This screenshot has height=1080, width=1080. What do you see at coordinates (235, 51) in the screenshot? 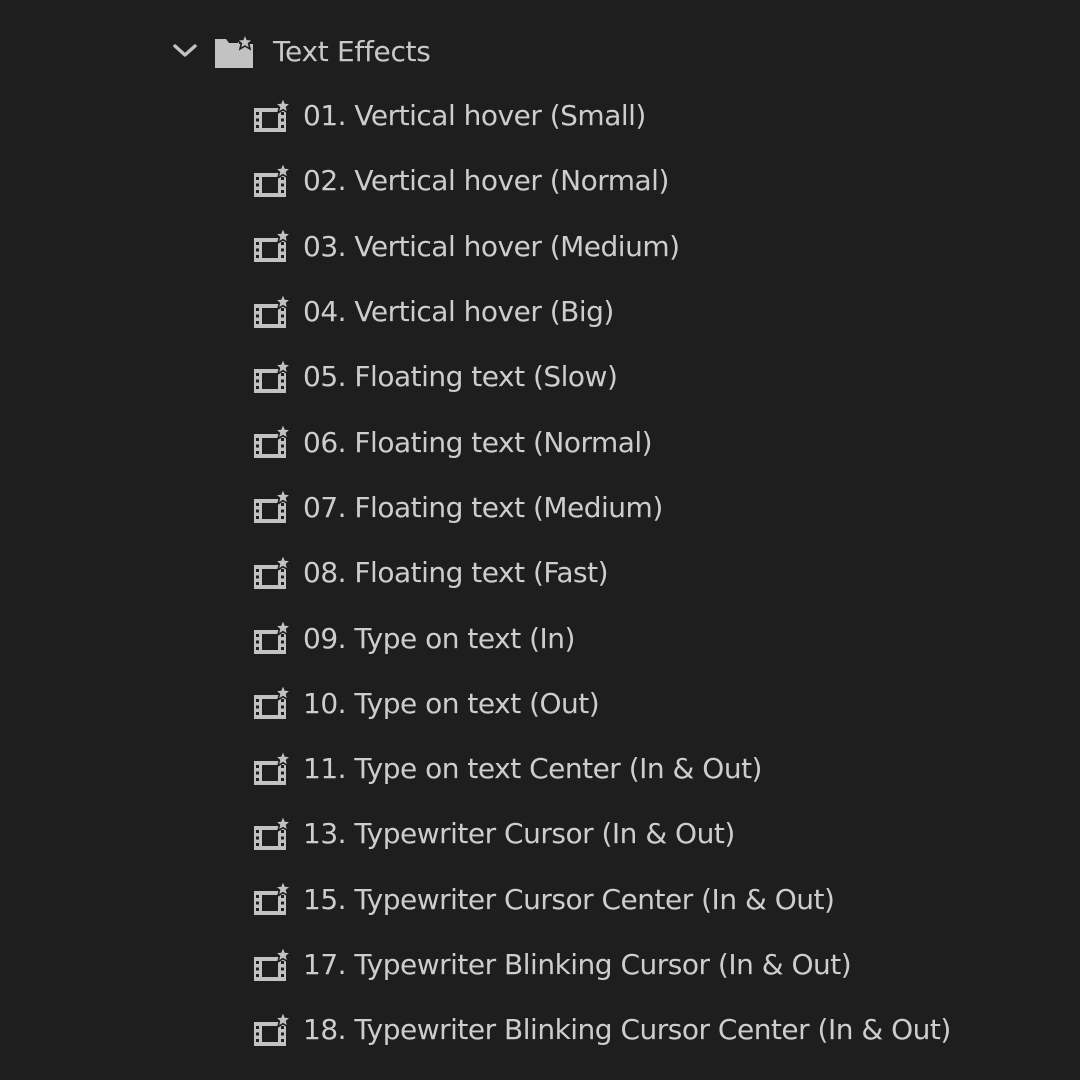
I see `folder-star-icon` at bounding box center [235, 51].